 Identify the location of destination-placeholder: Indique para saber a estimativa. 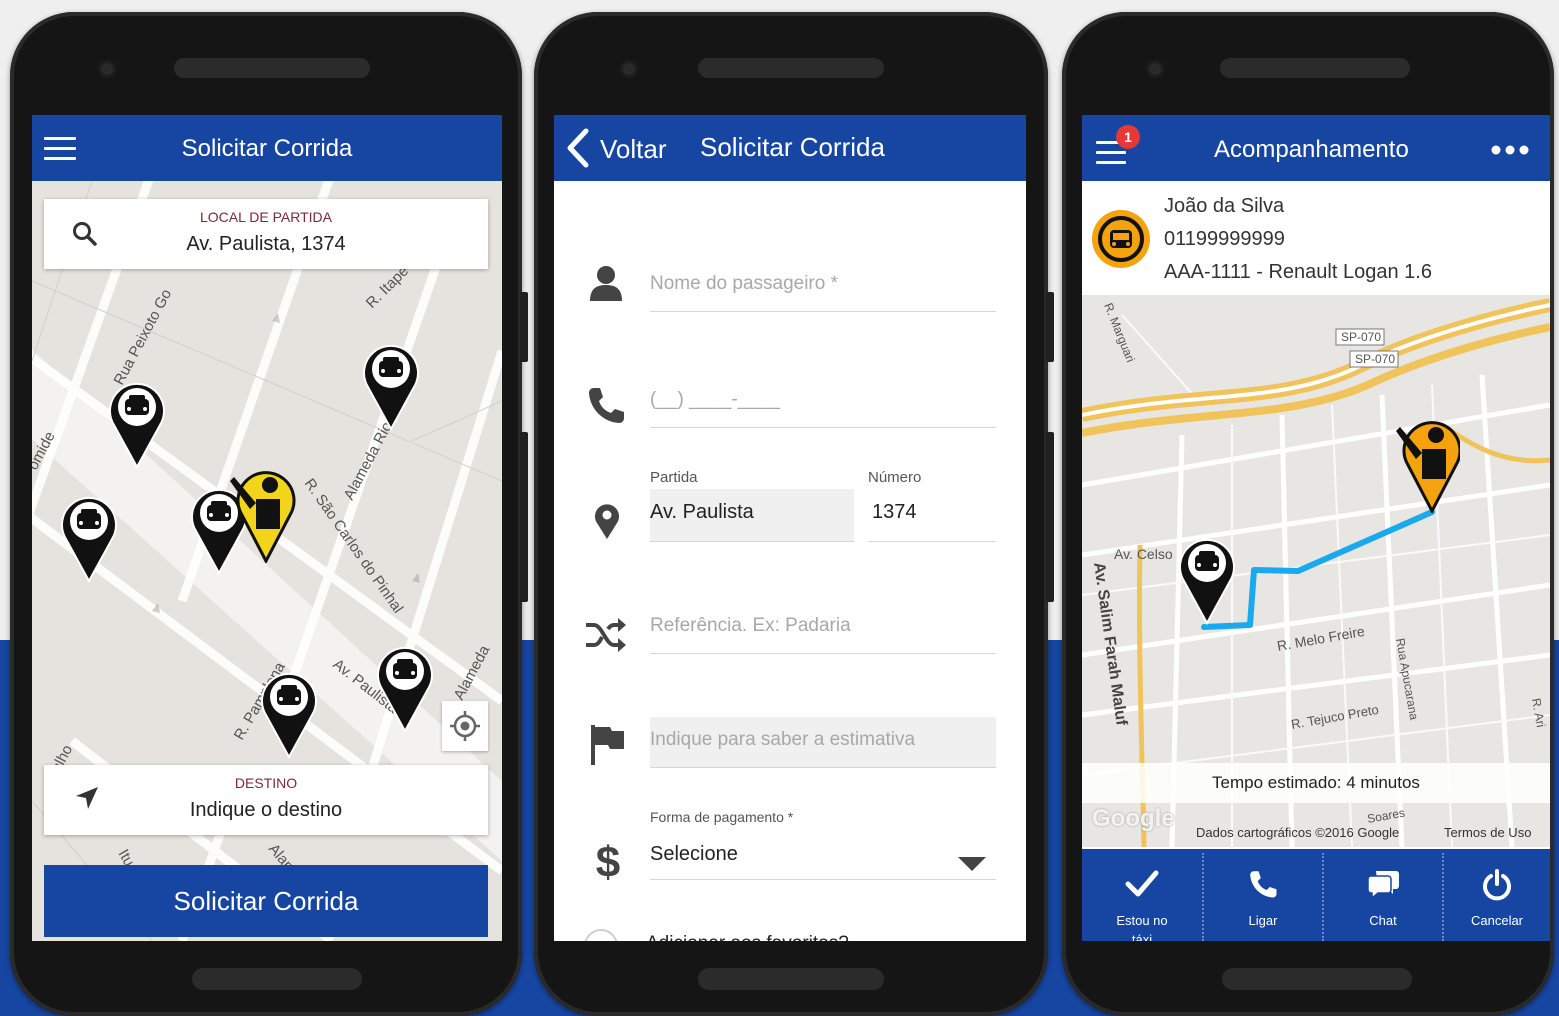
(783, 739).